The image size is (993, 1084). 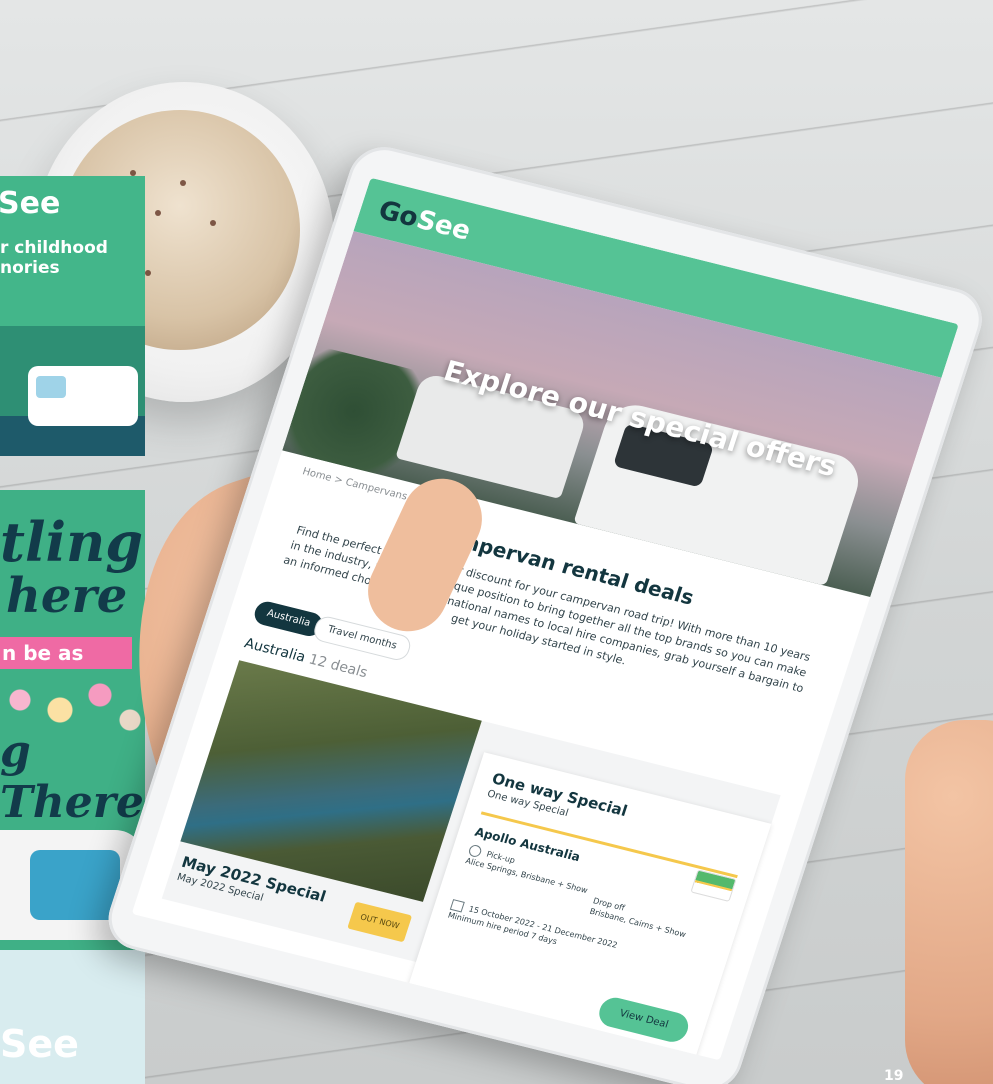 What do you see at coordinates (894, 1076) in the screenshot?
I see `page-number: 19` at bounding box center [894, 1076].